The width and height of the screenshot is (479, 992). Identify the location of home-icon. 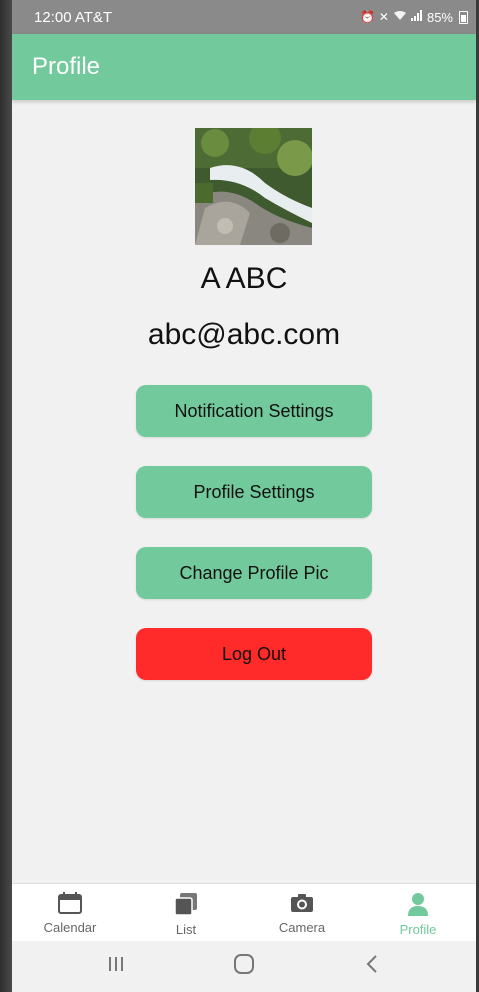
(244, 966).